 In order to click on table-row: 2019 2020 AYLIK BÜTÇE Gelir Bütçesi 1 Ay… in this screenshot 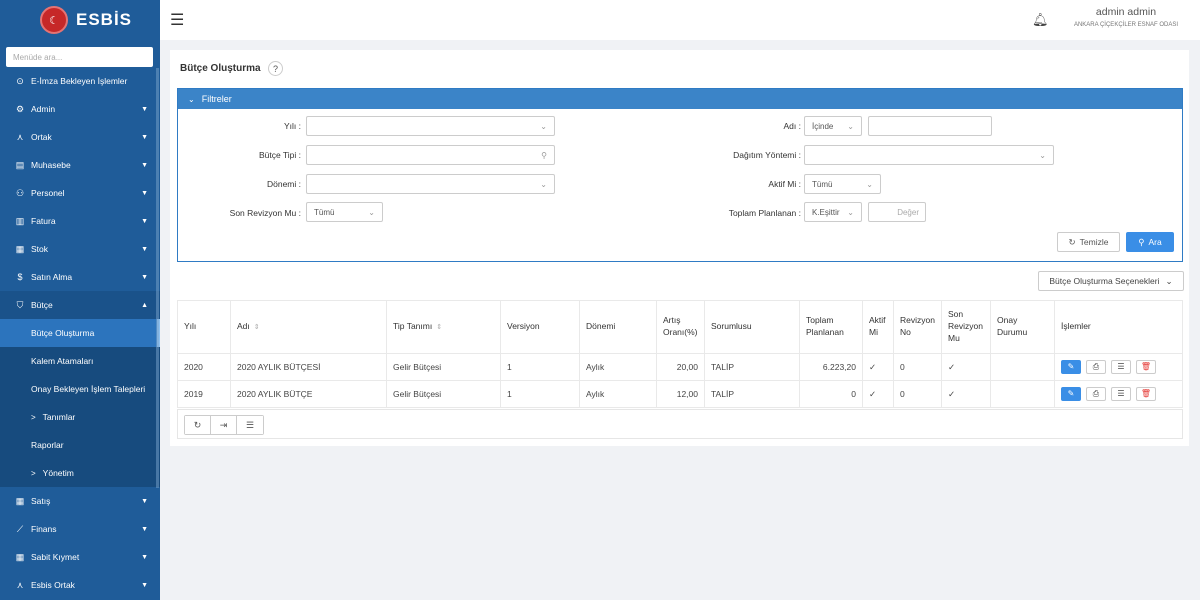, I will do `click(680, 394)`.